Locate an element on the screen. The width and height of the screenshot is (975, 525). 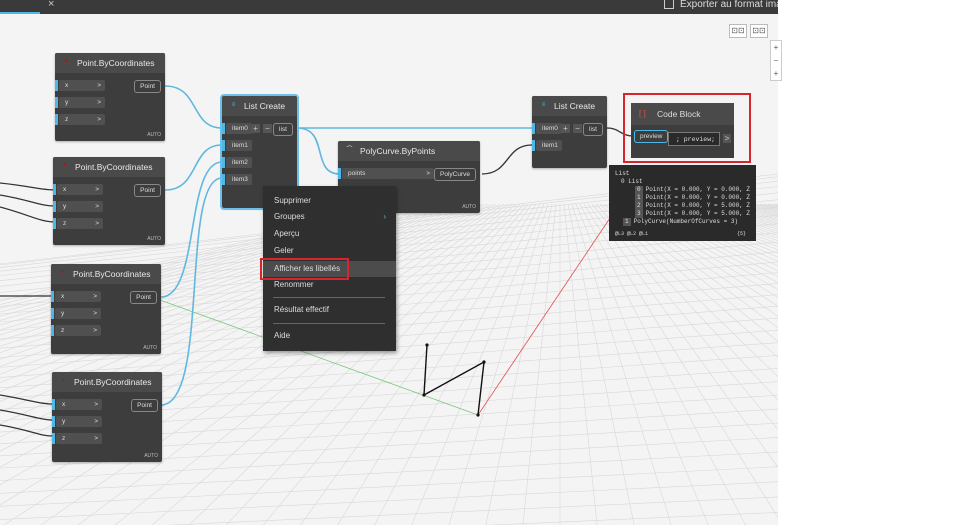
menu-item-effective-result: Résultat effectif is located at coordinates (329, 310).